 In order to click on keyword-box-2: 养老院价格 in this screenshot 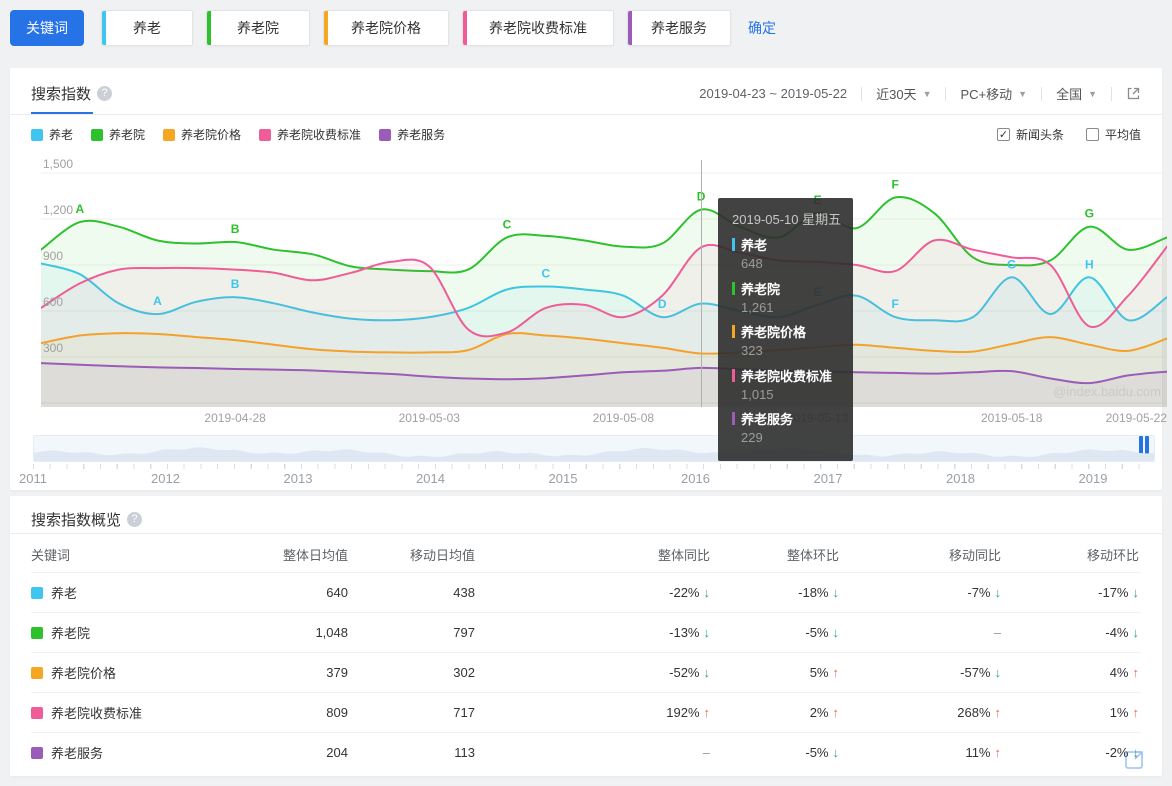, I will do `click(386, 28)`.